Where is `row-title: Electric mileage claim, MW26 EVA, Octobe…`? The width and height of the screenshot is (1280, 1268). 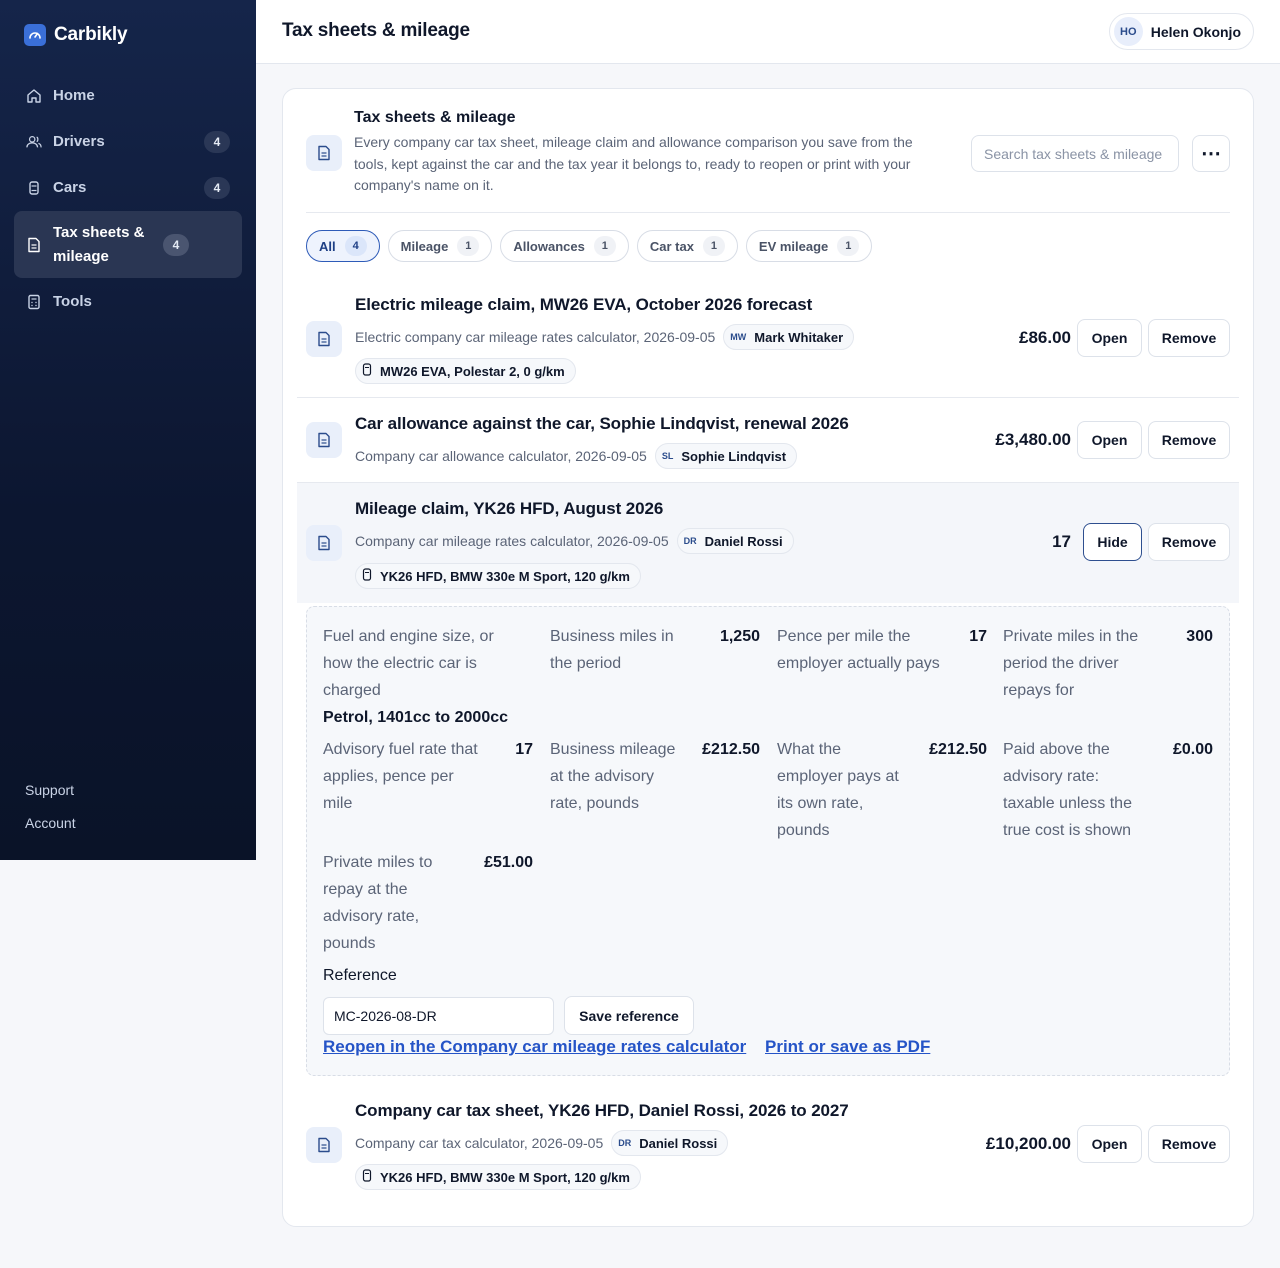
row-title: Electric mileage claim, MW26 EVA, Octobe… is located at coordinates (584, 304).